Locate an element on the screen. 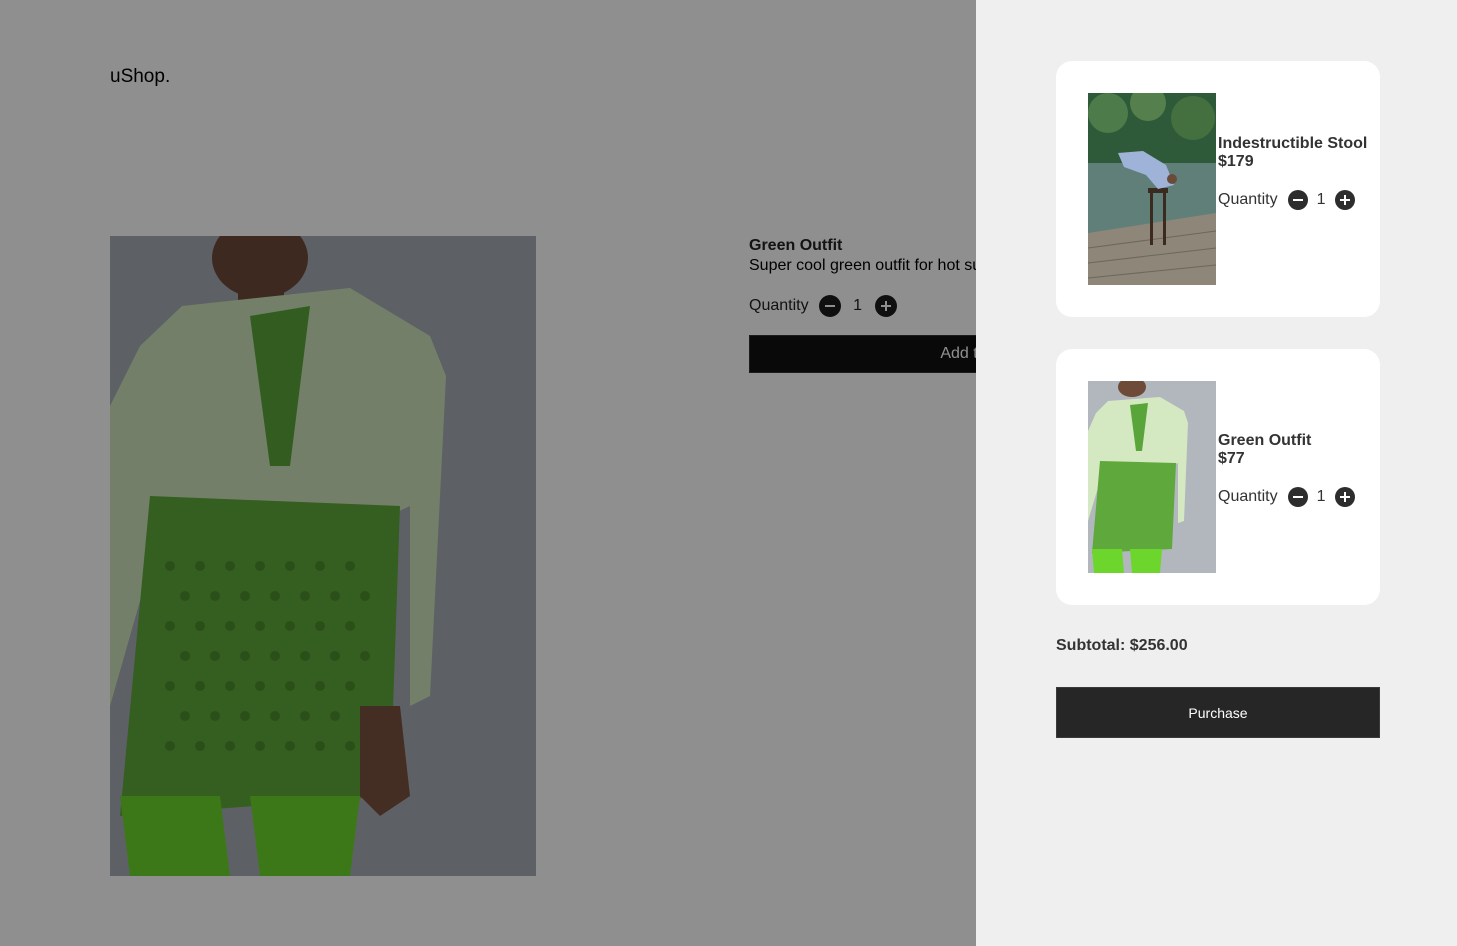 The image size is (1457, 946). cart-item-name: Green Outfit is located at coordinates (1265, 440).